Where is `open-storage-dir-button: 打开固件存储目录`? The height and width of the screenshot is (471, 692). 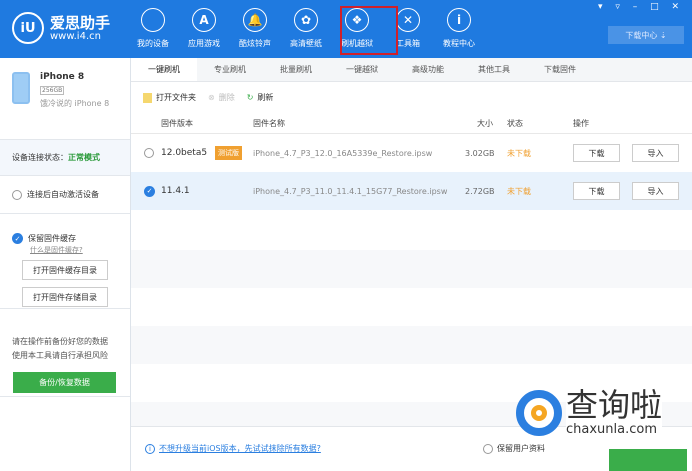 open-storage-dir-button: 打开固件存储目录 is located at coordinates (65, 297).